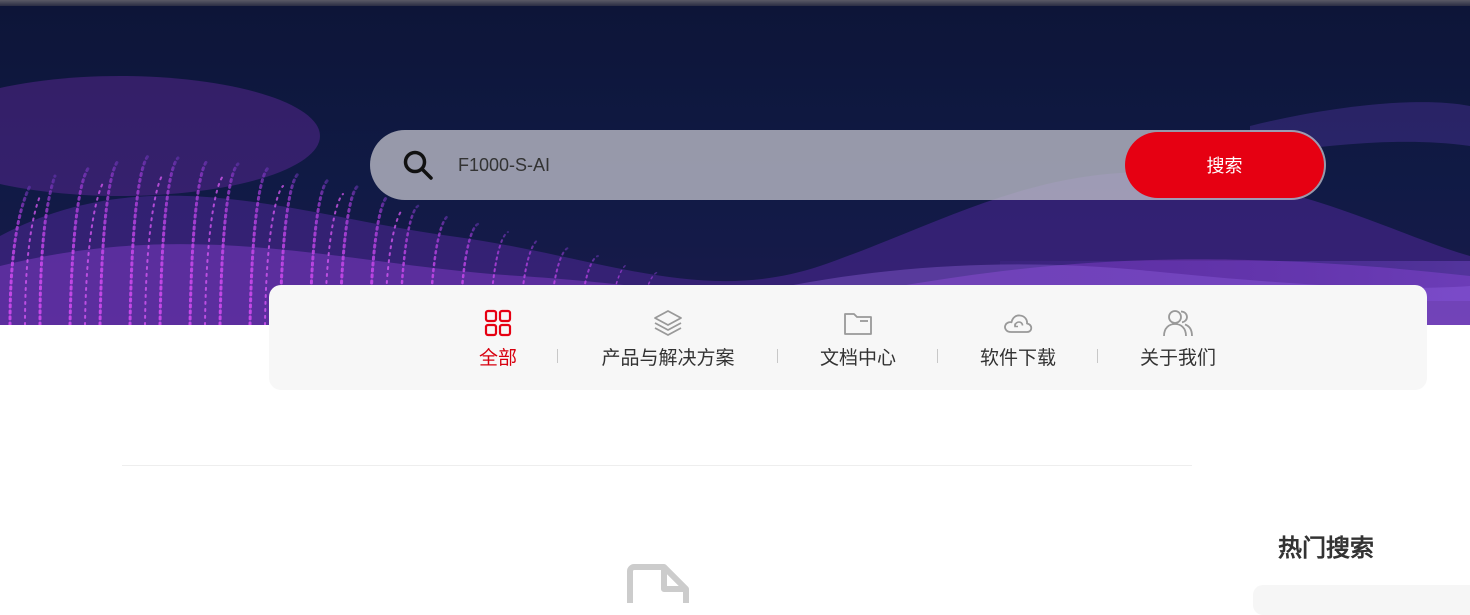  What do you see at coordinates (668, 358) in the screenshot?
I see `tab-label: 产品与解决方案` at bounding box center [668, 358].